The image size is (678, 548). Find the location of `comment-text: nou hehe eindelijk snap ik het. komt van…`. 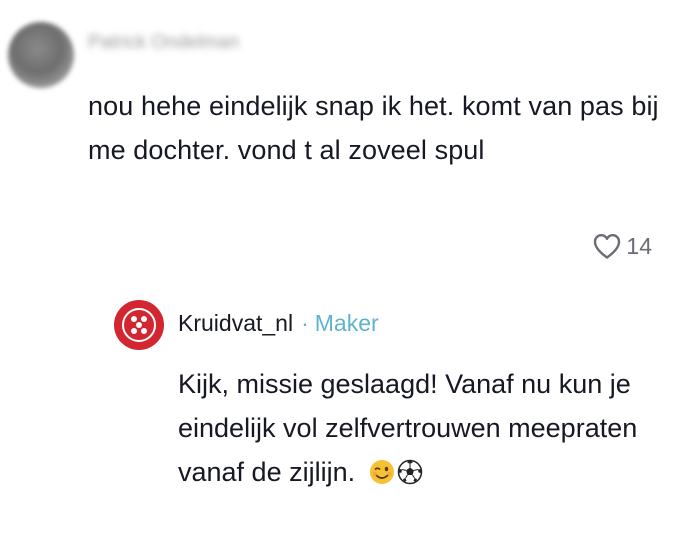

comment-text: nou hehe eindelijk snap ik het. komt van… is located at coordinates (373, 128).